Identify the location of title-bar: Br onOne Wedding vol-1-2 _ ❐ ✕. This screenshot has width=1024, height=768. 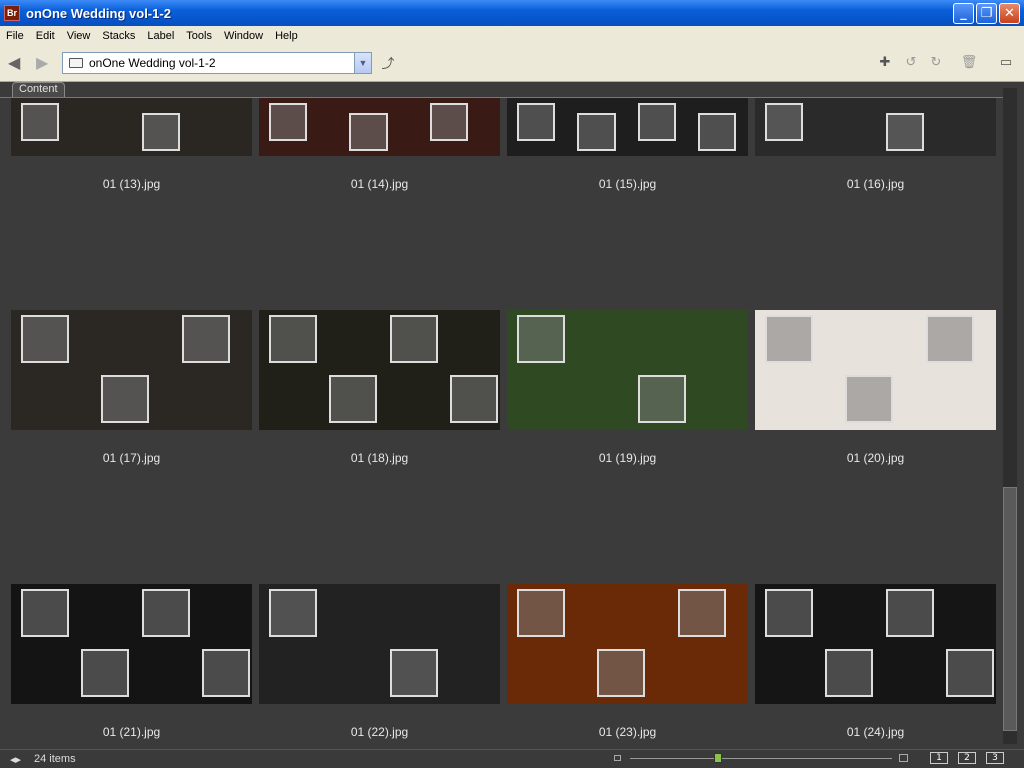
(512, 13).